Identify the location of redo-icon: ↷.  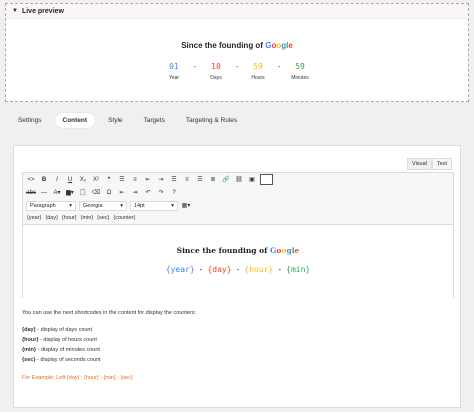
(161, 193).